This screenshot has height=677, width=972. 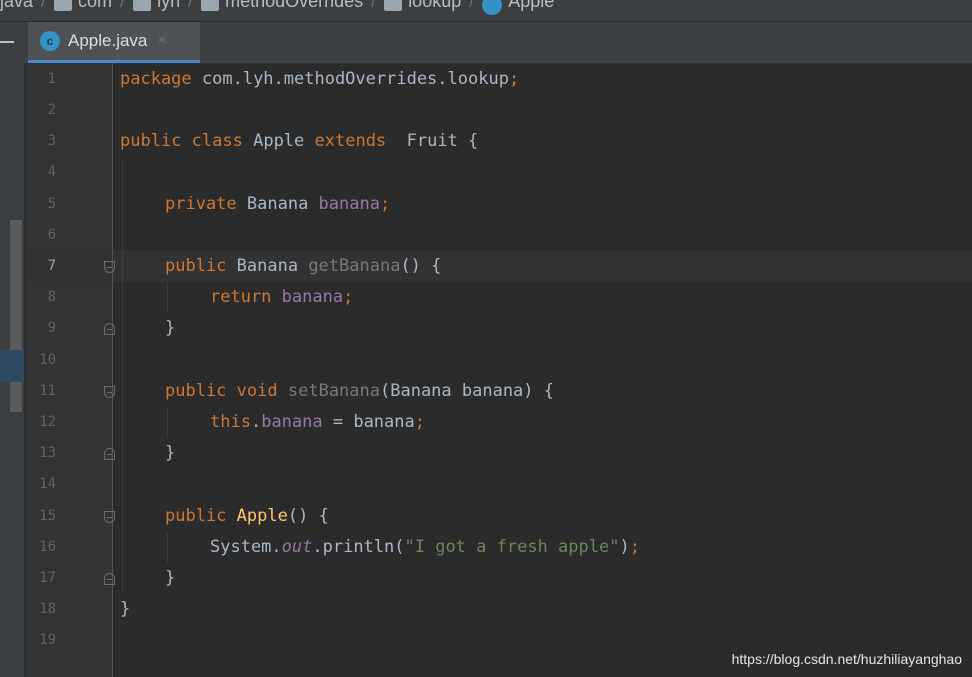 I want to click on breadcrumb-label: com, so click(x=95, y=5).